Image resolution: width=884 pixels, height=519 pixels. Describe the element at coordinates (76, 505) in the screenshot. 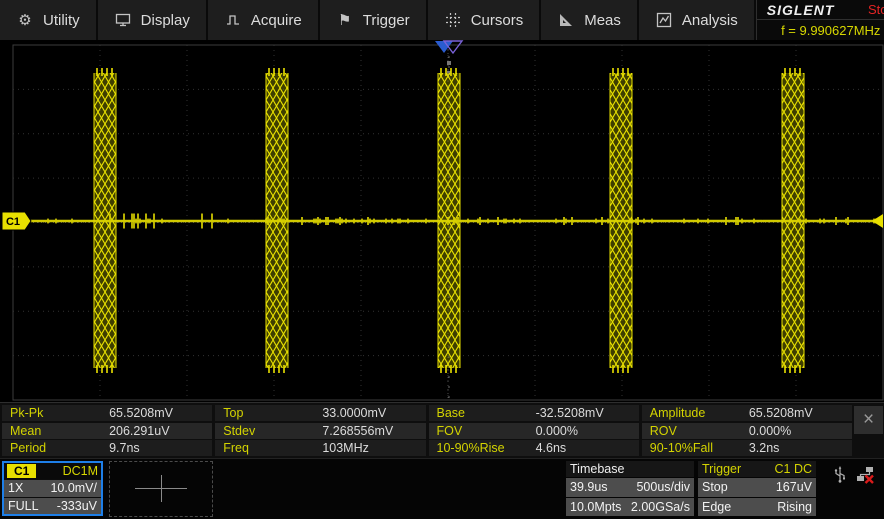

I see `channel-offset: -333uV` at that location.